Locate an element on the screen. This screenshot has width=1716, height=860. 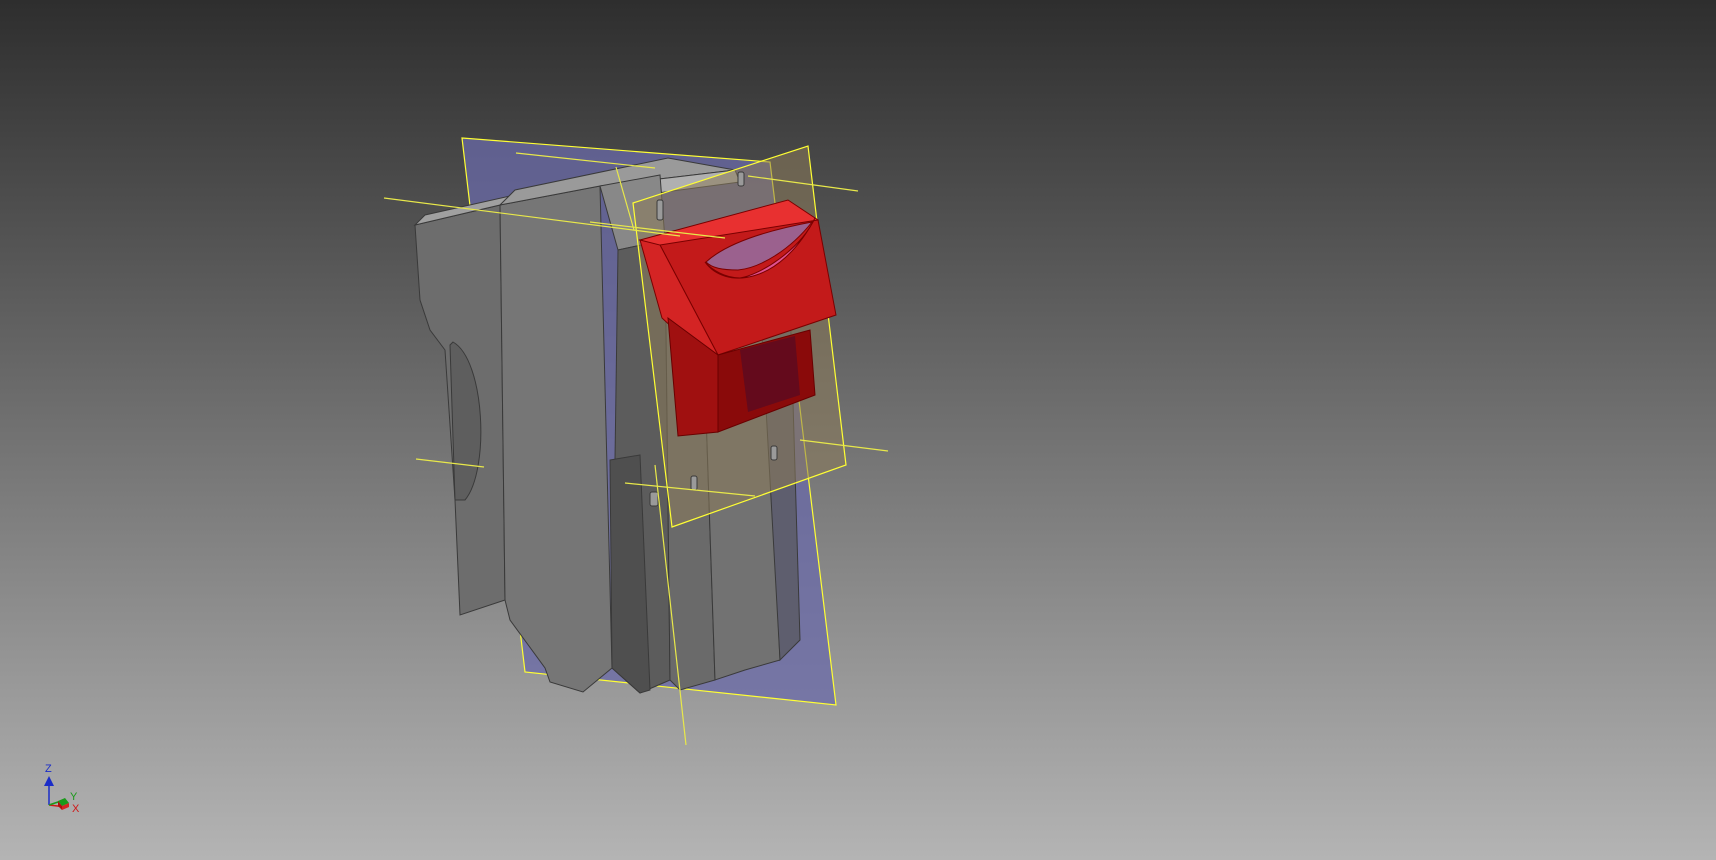
y-axis-label: Y is located at coordinates (74, 797).